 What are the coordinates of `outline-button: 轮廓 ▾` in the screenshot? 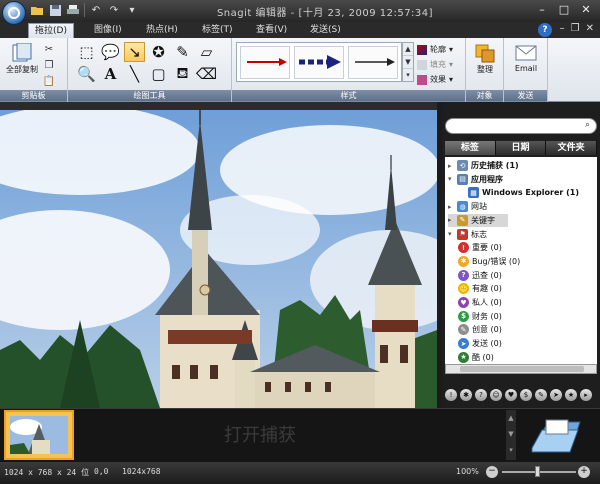 It's located at (435, 49).